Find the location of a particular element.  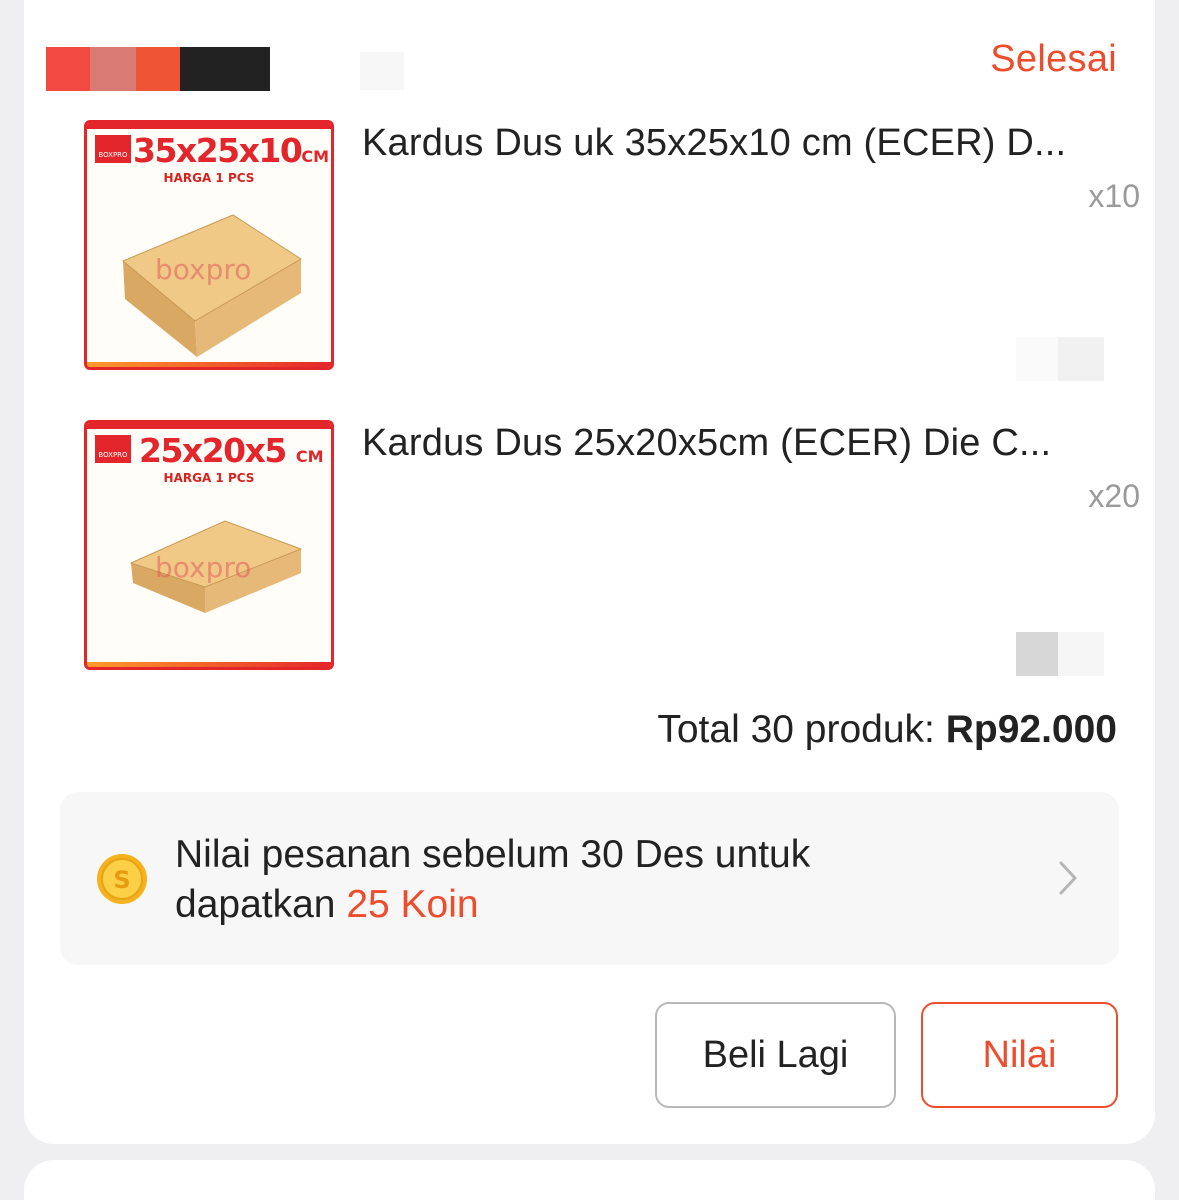

product-thumbnail: BOXPRO 25x20x5 CM HARGA 1 PCS boxpro is located at coordinates (209, 545).